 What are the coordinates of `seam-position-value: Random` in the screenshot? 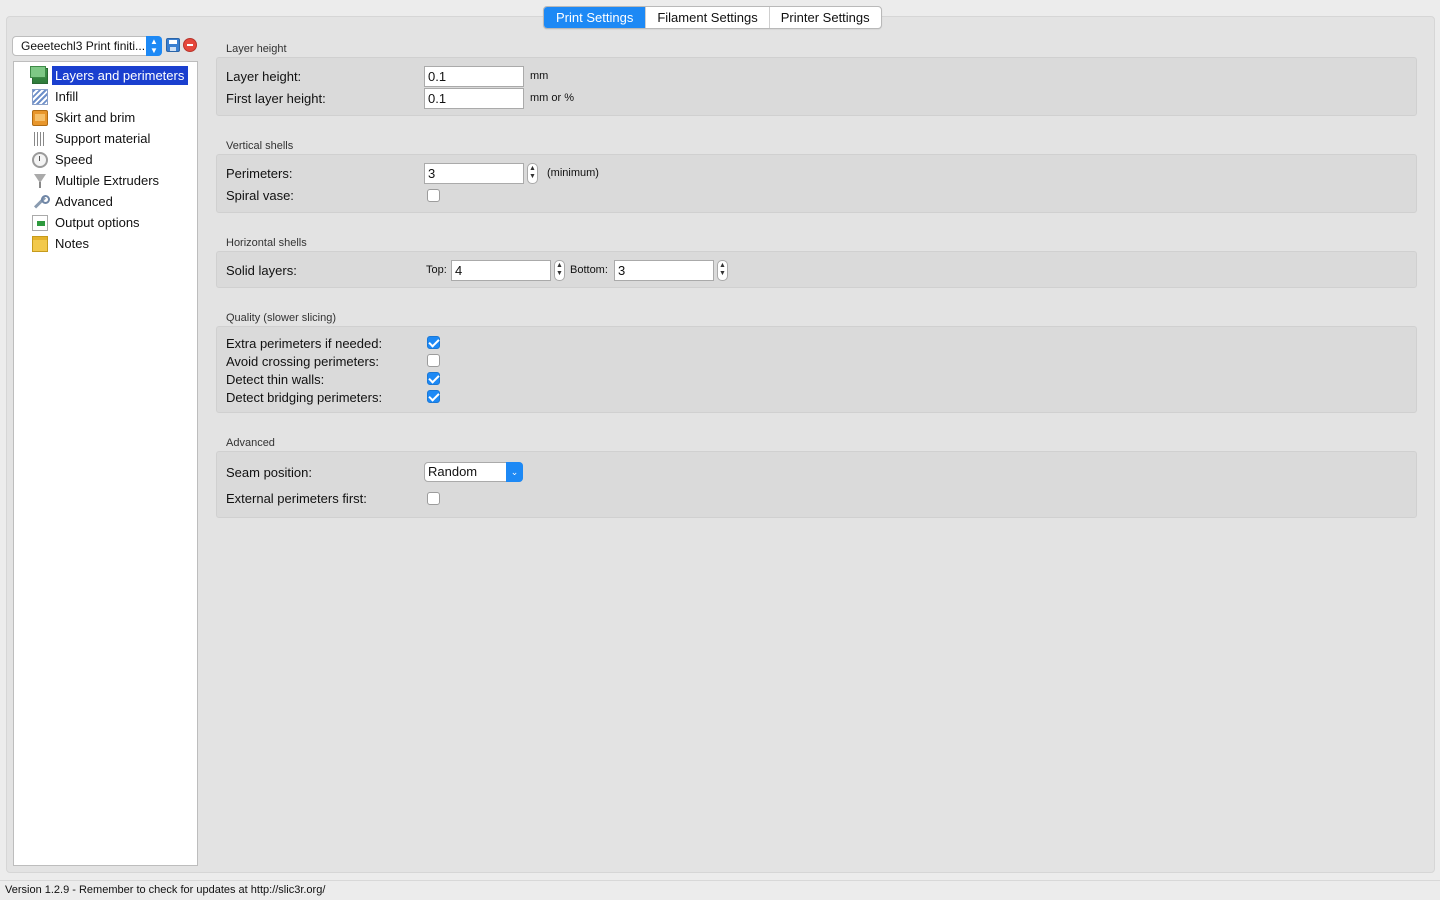 It's located at (453, 471).